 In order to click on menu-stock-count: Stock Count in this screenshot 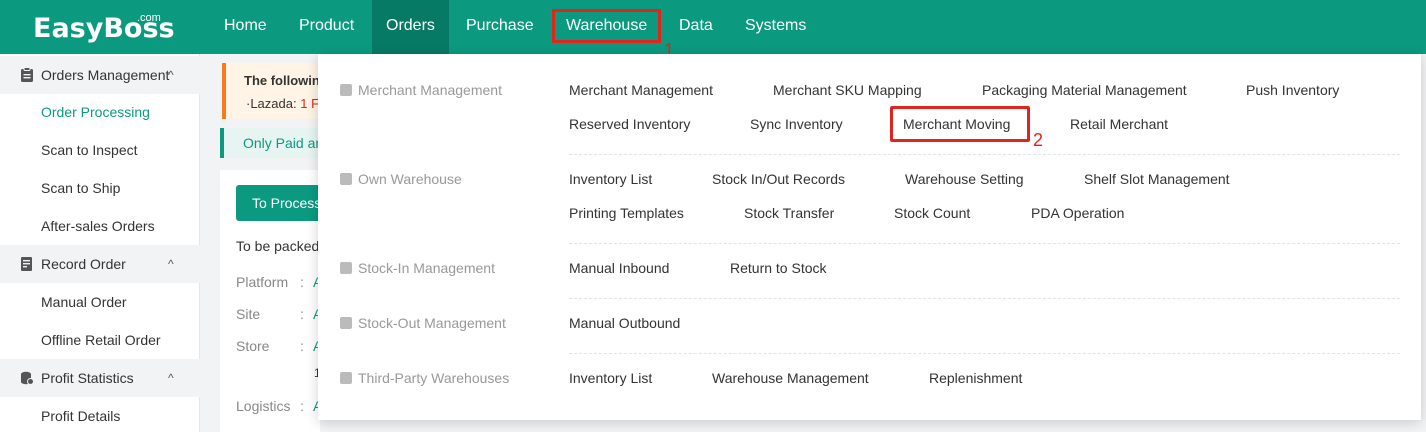, I will do `click(932, 213)`.